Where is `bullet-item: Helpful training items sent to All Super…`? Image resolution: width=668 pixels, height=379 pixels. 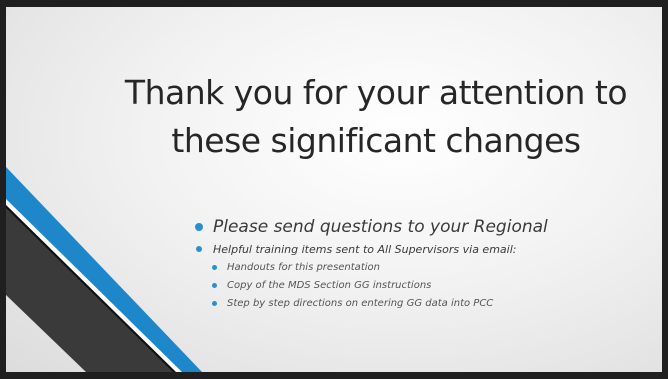 bullet-item: Helpful training items sent to All Super… is located at coordinates (409, 250).